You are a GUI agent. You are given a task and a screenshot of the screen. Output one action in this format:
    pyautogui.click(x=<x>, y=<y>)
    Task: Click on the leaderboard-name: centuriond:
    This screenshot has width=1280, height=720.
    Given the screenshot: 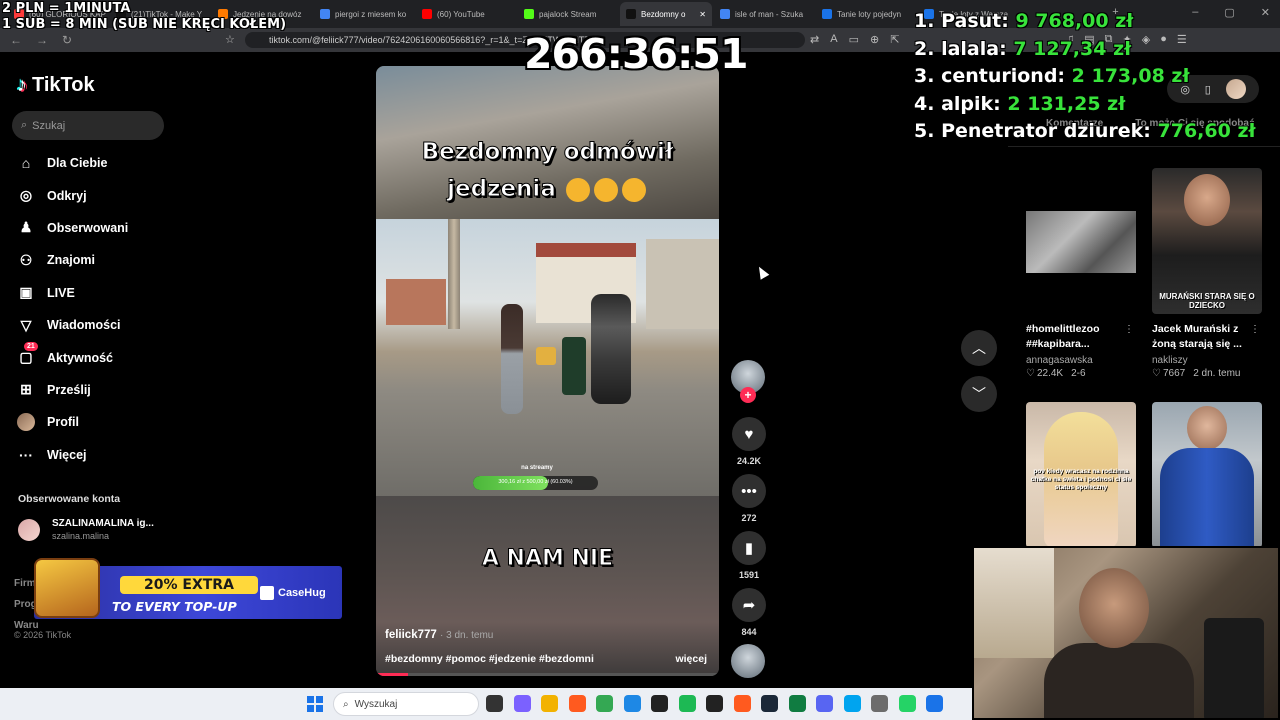 What is the action you would take?
    pyautogui.click(x=1003, y=76)
    